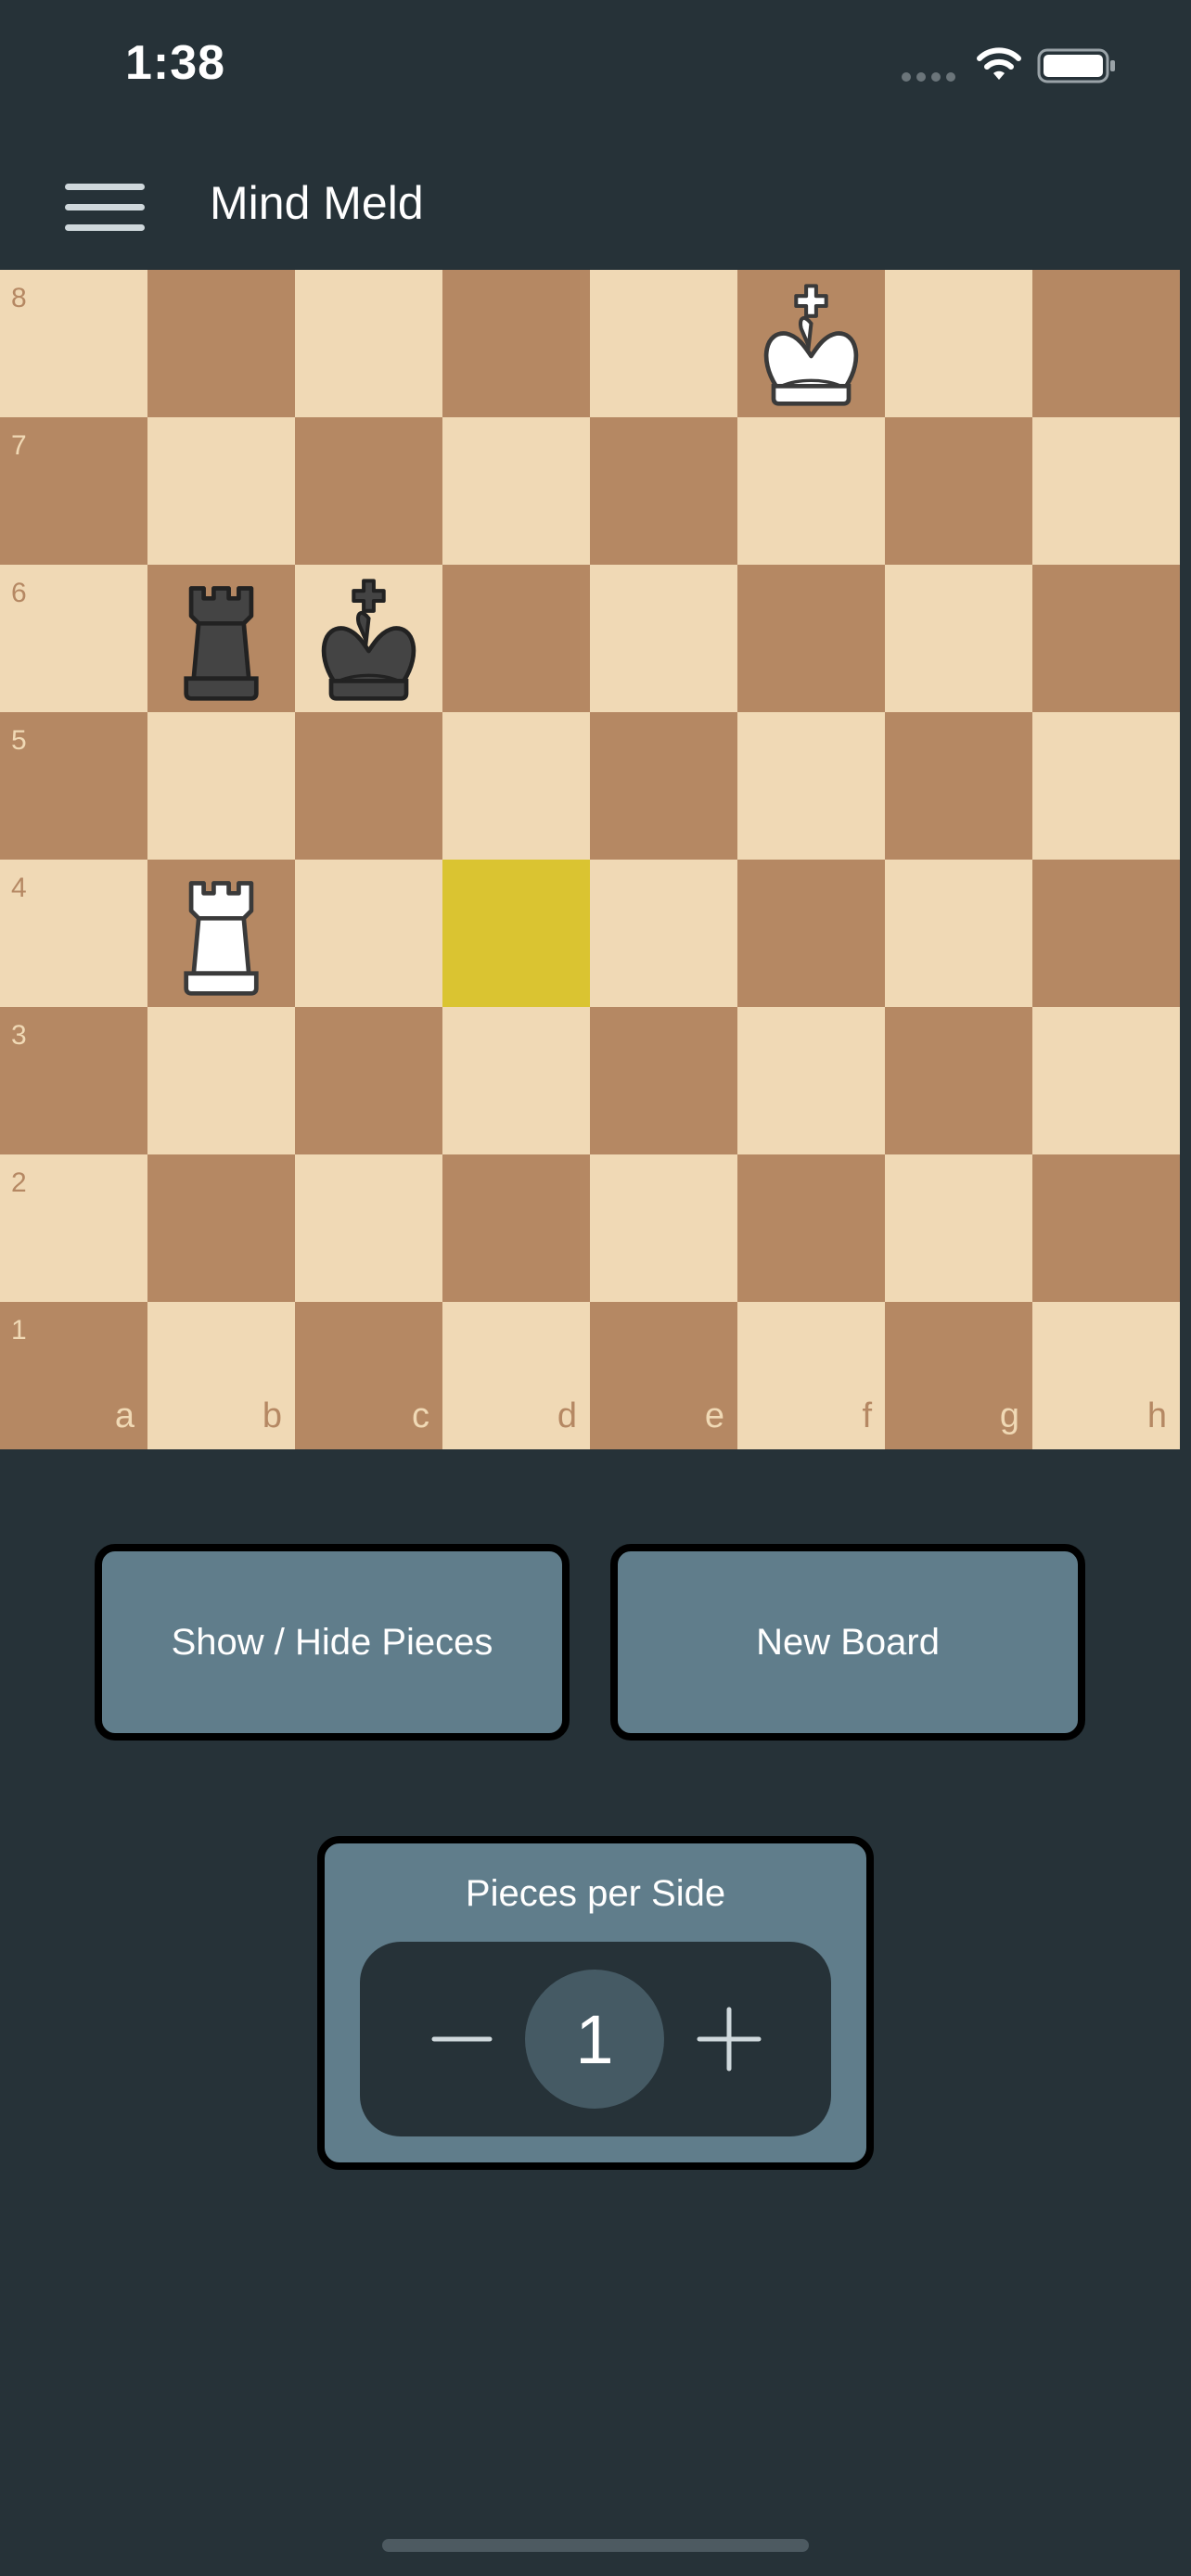 The width and height of the screenshot is (1191, 2576). Describe the element at coordinates (19, 1330) in the screenshot. I see `rank-label: 1` at that location.